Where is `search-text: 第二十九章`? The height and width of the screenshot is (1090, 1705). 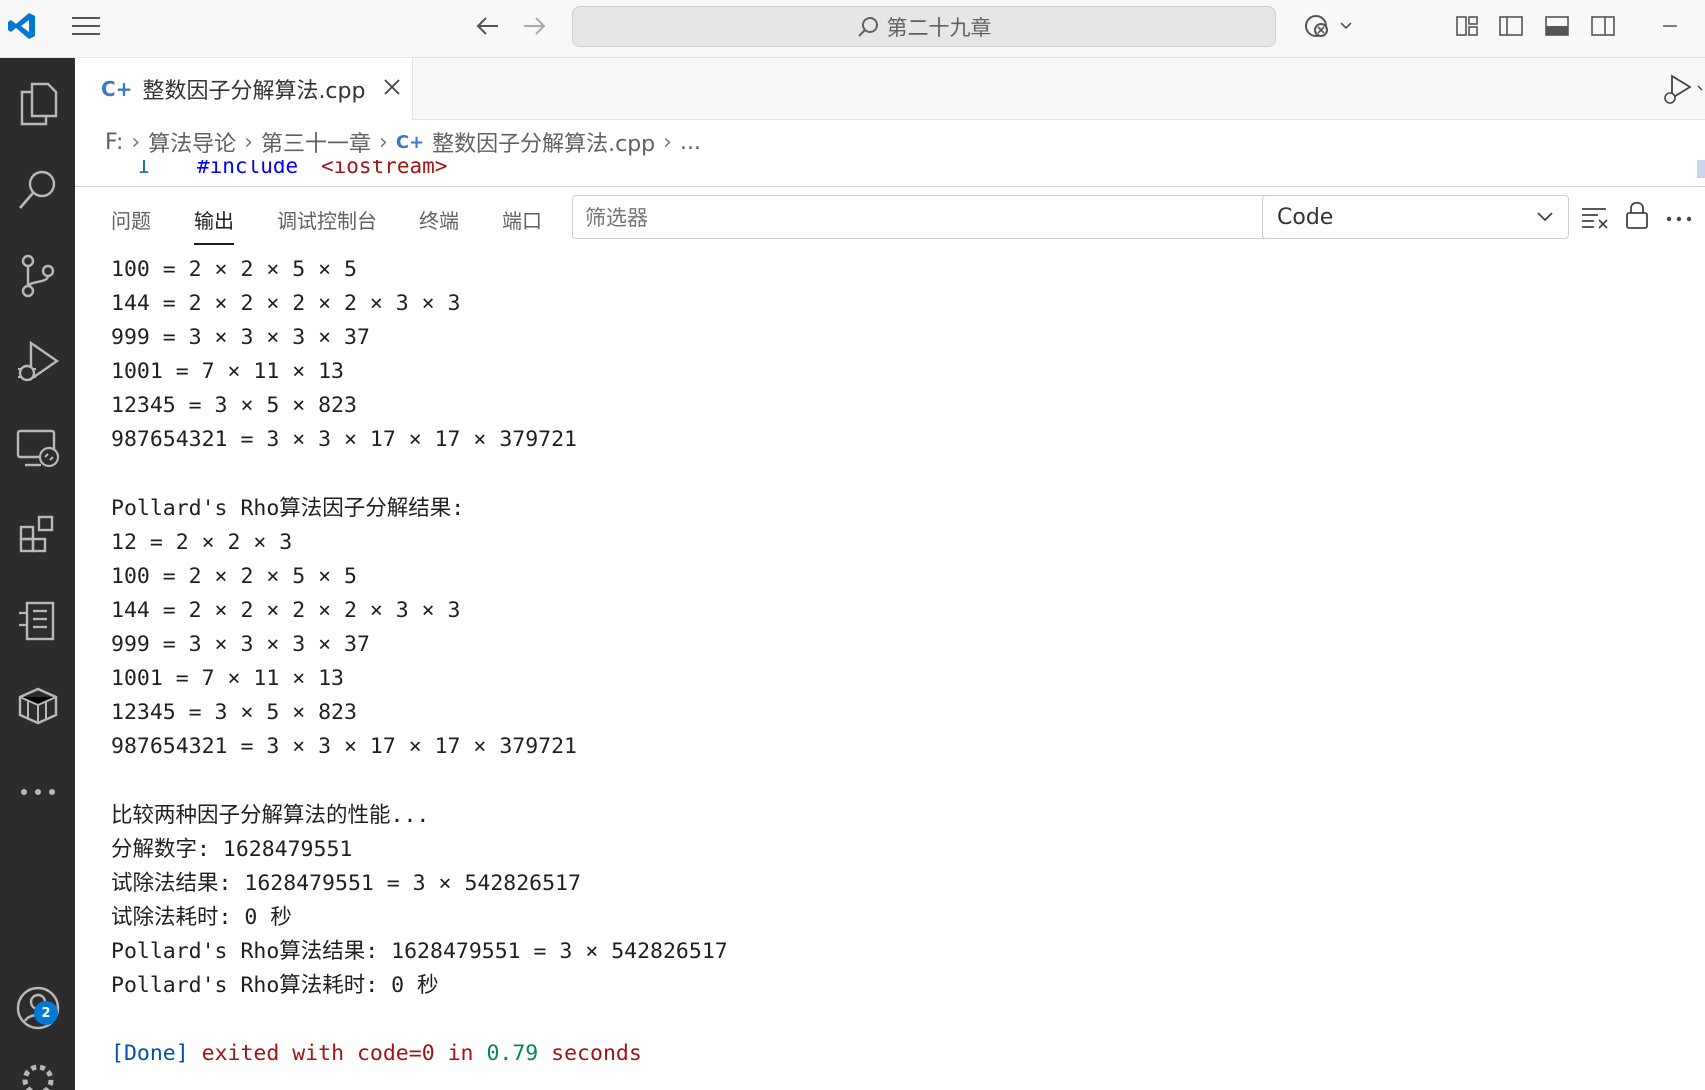
search-text: 第二十九章 is located at coordinates (939, 27).